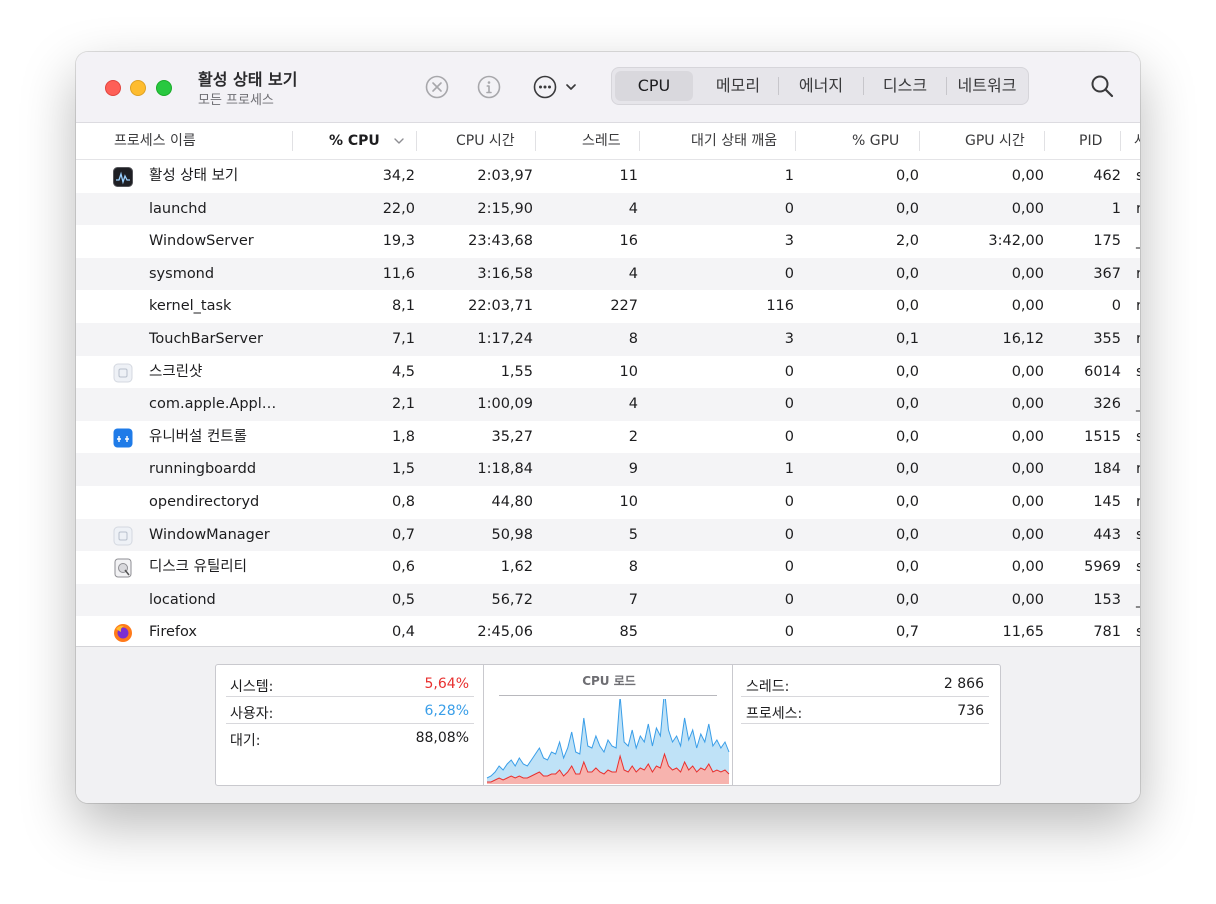 The width and height of the screenshot is (1216, 904). Describe the element at coordinates (946, 86) in the screenshot. I see `tab-divider` at that location.